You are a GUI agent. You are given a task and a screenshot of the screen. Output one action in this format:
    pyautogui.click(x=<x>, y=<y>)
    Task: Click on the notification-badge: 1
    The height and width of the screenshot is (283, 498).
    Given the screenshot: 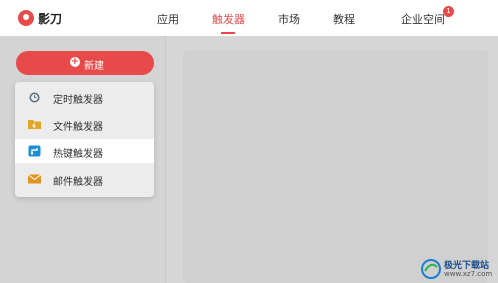 What is the action you would take?
    pyautogui.click(x=448, y=11)
    